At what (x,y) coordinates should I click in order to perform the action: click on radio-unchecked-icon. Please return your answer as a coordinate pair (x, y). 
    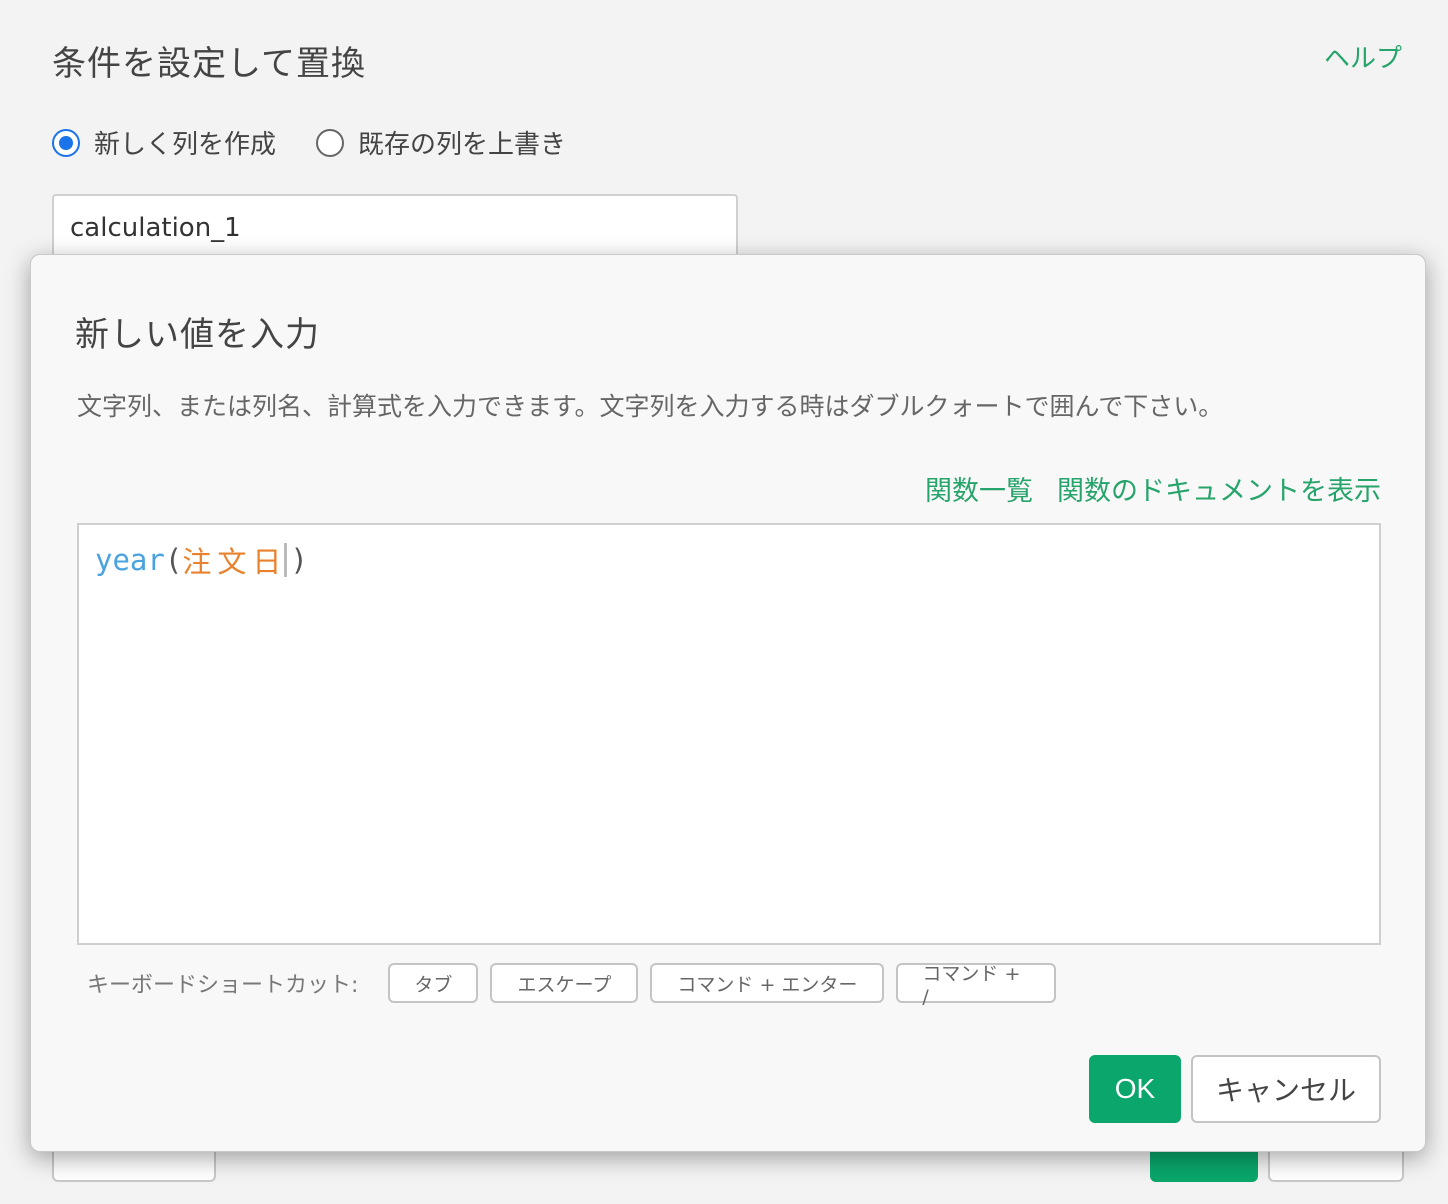
    Looking at the image, I should click on (330, 142).